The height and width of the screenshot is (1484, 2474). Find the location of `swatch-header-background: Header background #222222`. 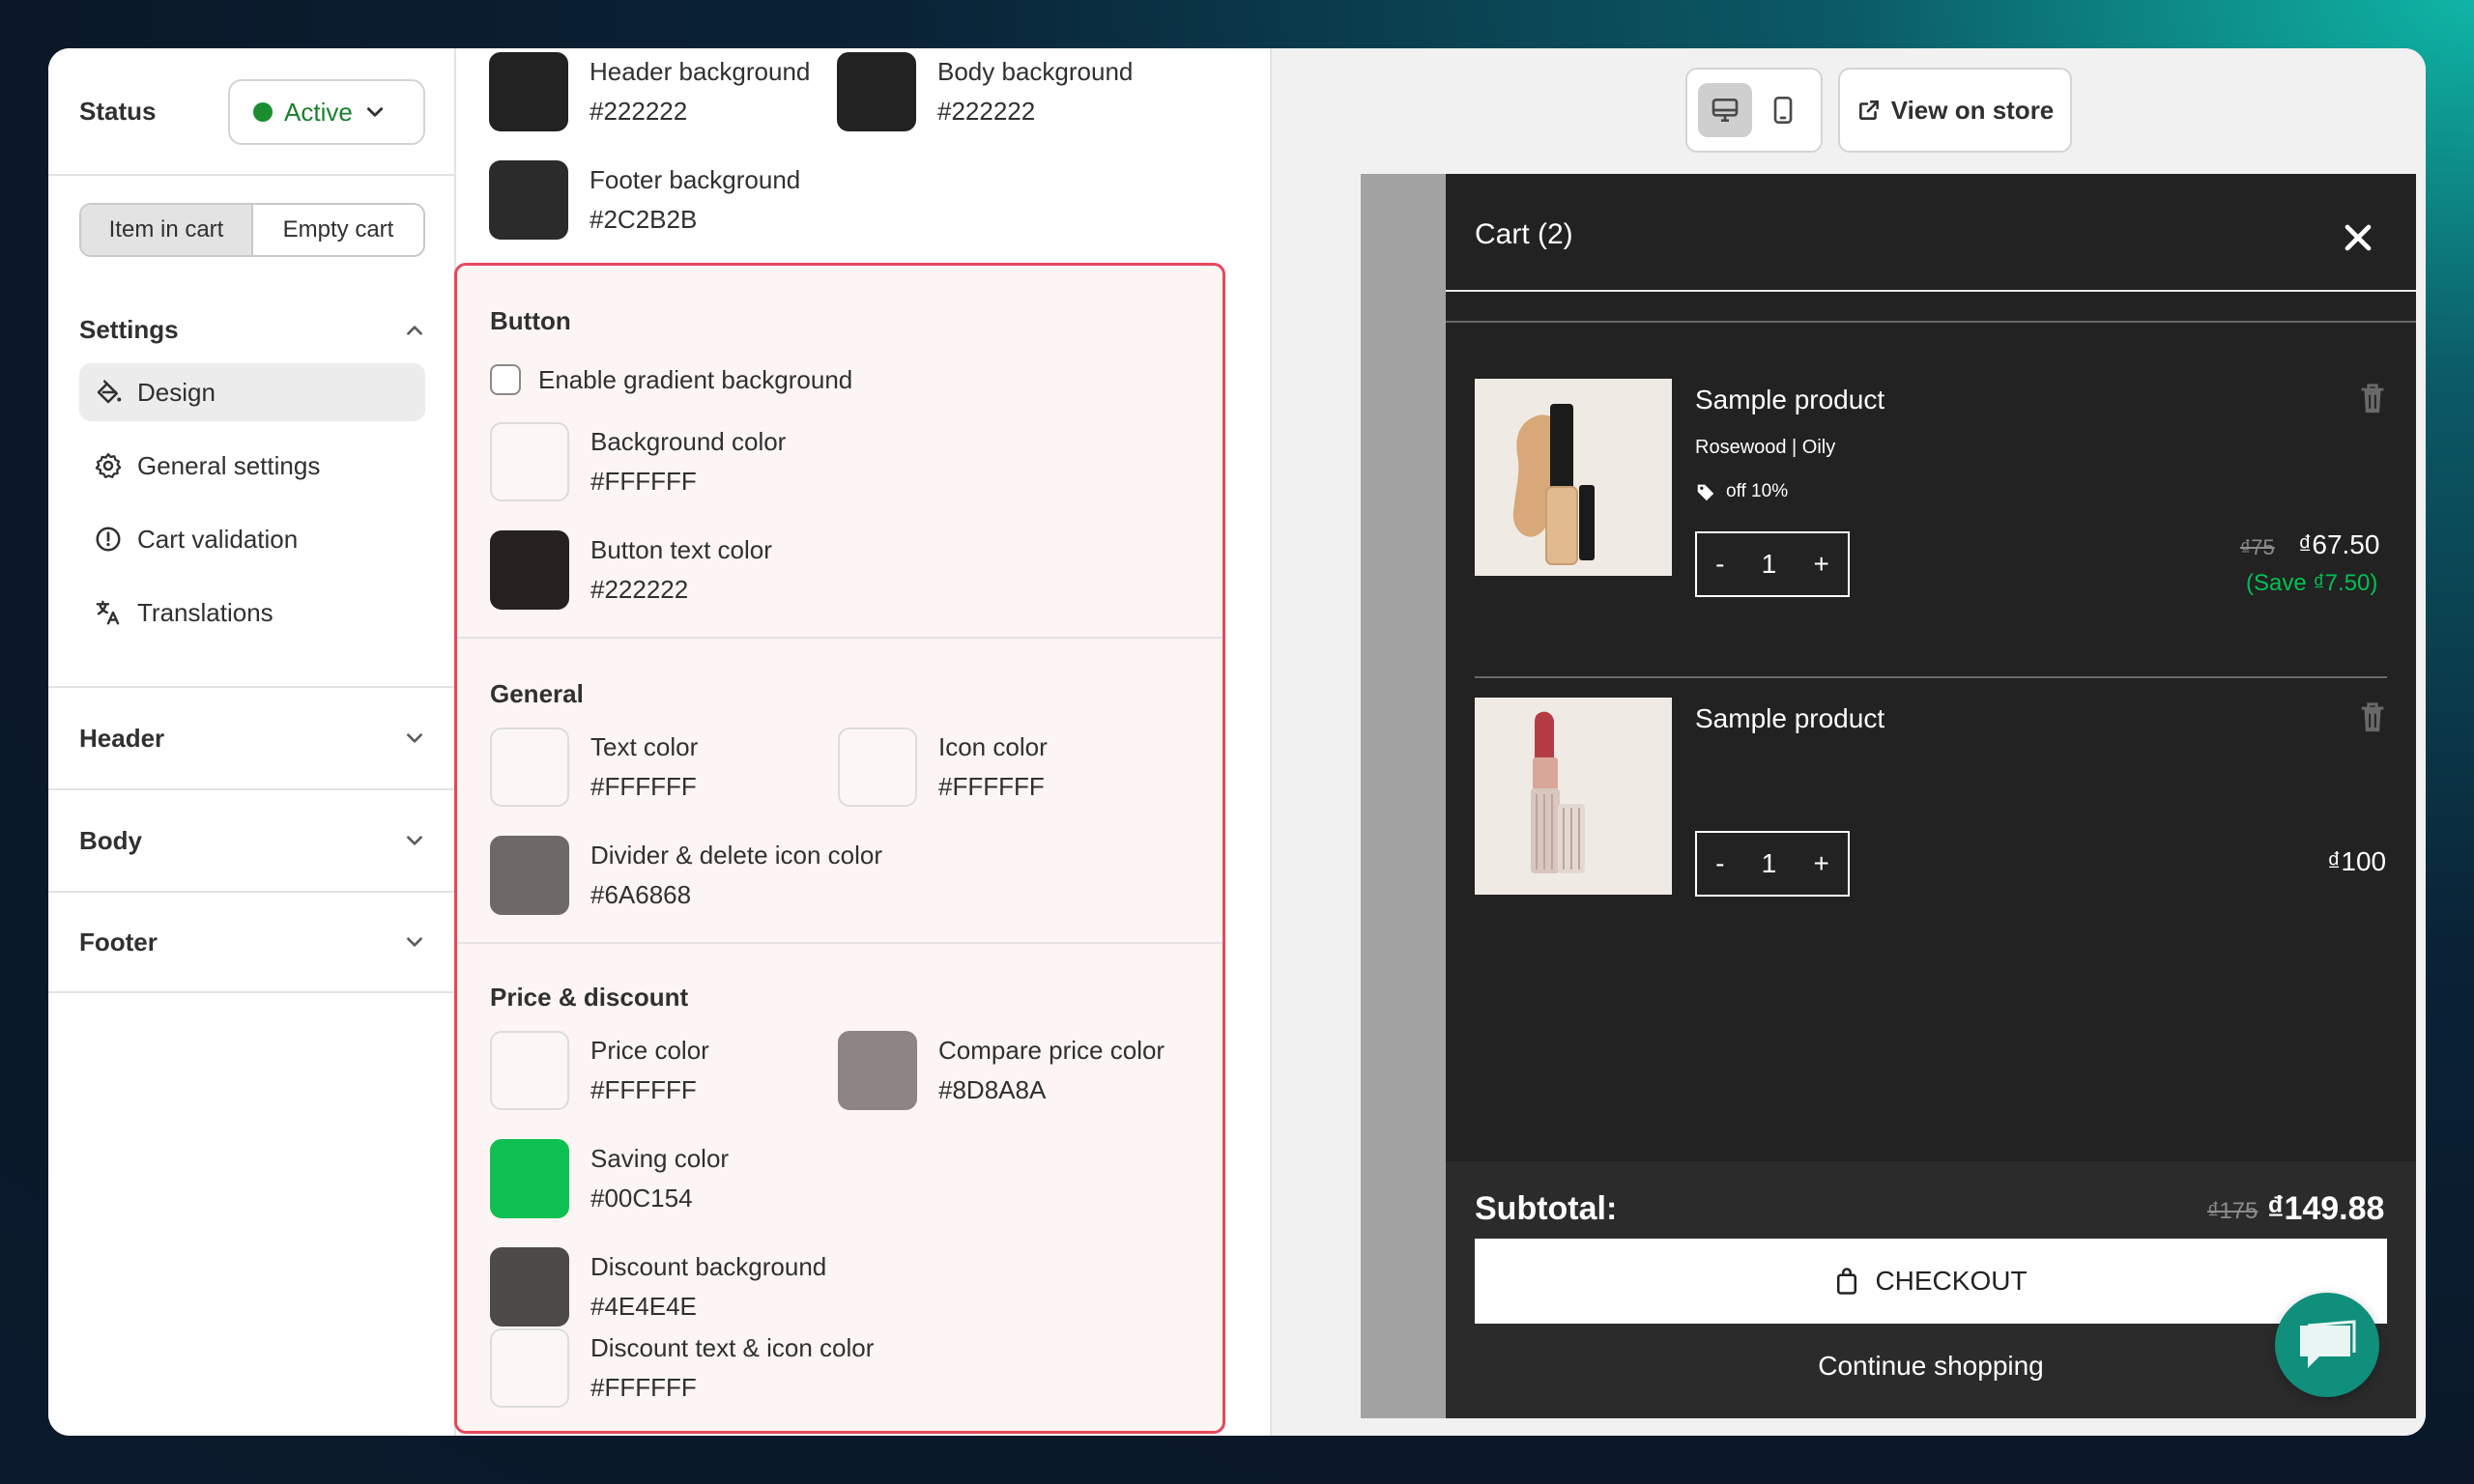

swatch-header-background: Header background #222222 is located at coordinates (650, 92).